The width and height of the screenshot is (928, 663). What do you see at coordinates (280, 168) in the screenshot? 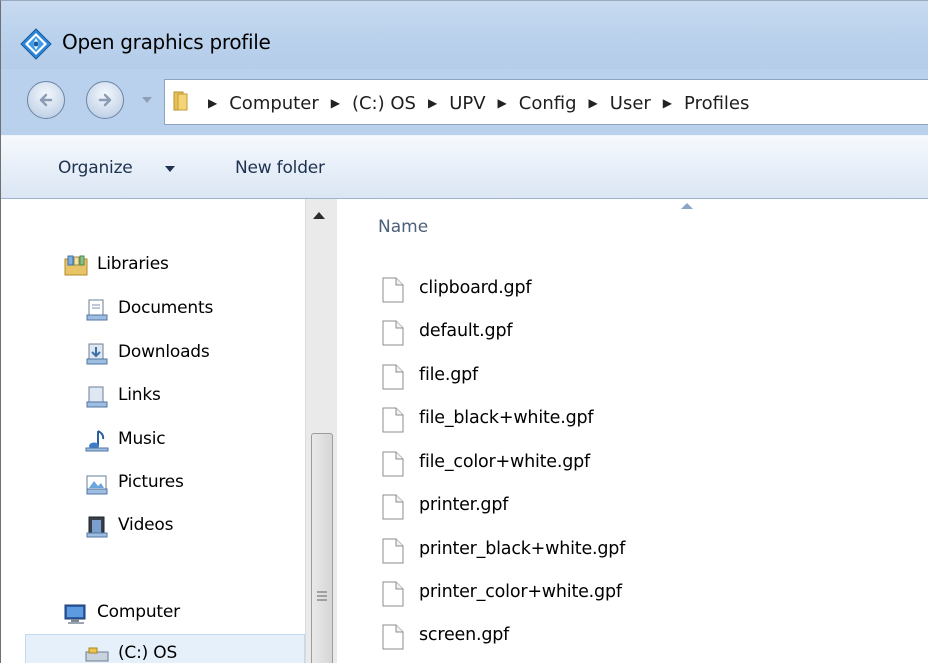
I see `new-folder-button: New folder` at bounding box center [280, 168].